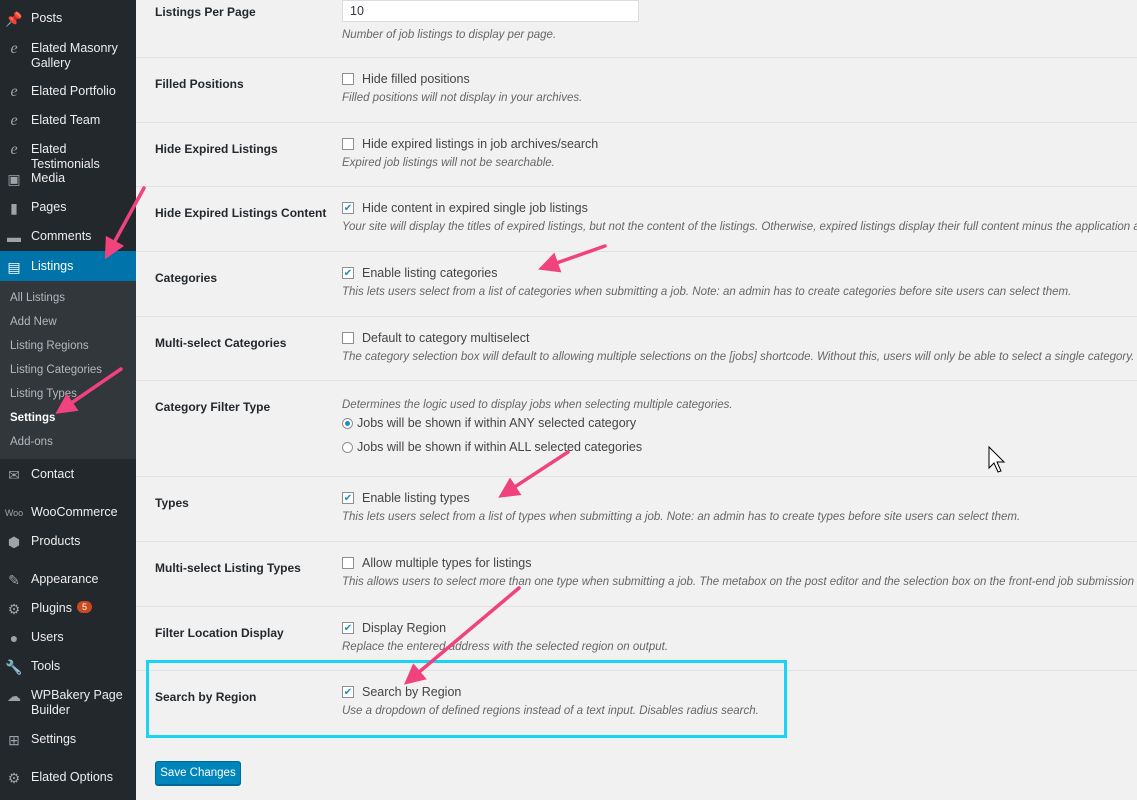  Describe the element at coordinates (14, 207) in the screenshot. I see `pages-icon: ▮` at that location.